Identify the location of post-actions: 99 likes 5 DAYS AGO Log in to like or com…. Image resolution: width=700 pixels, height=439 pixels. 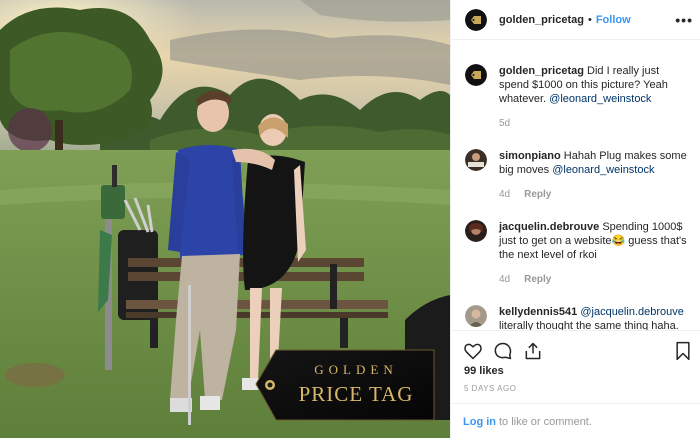
(575, 384).